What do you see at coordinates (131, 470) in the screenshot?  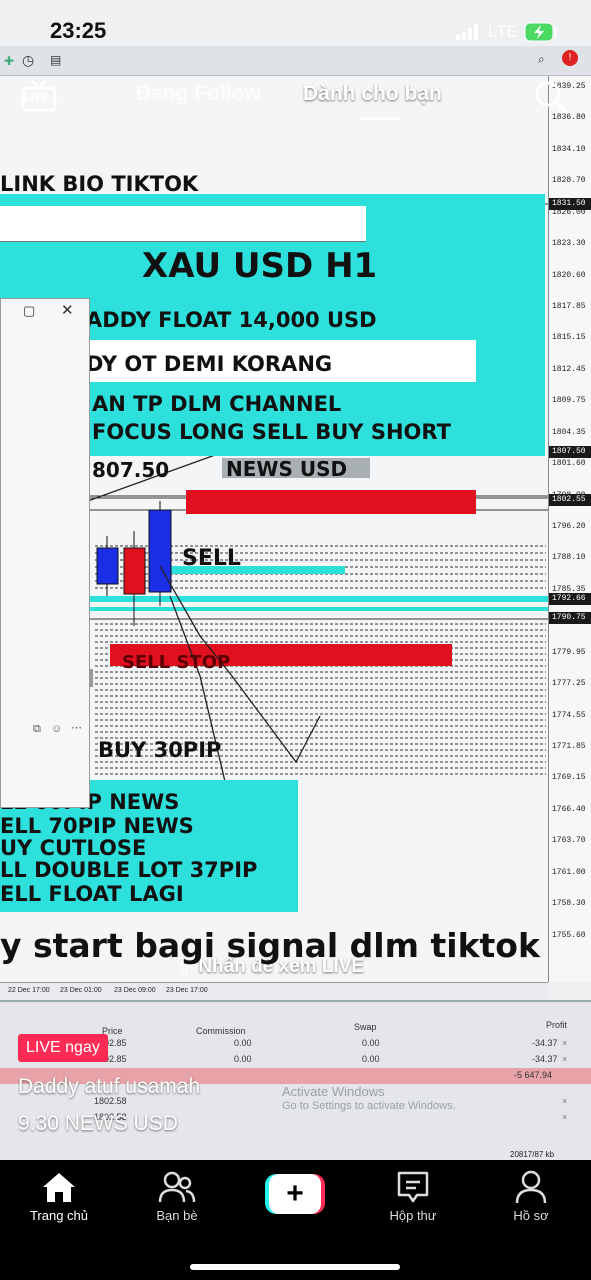 I see `price-label: 807.50` at bounding box center [131, 470].